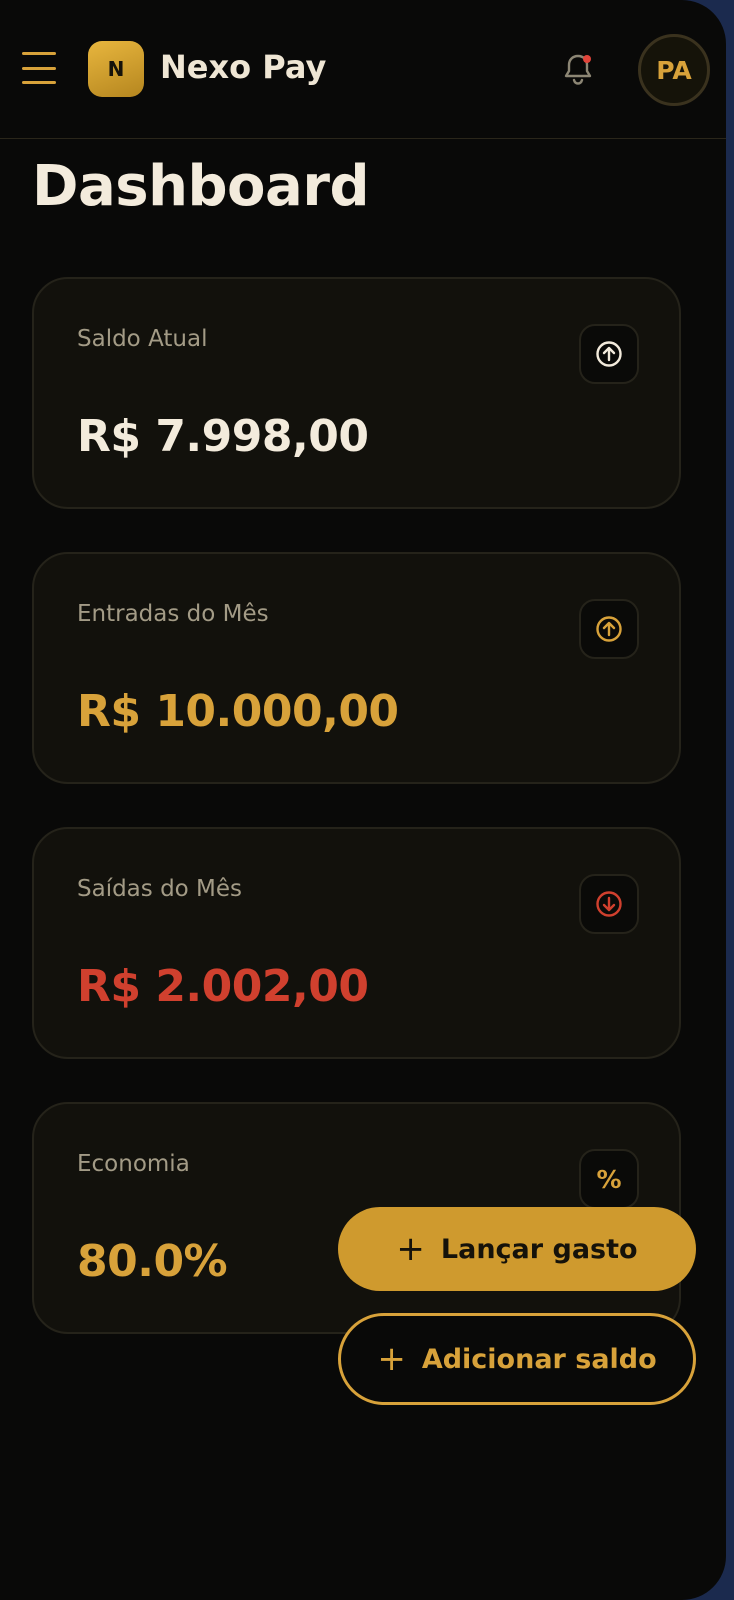  I want to click on expenses-value: R$ 2.002,00, so click(223, 986).